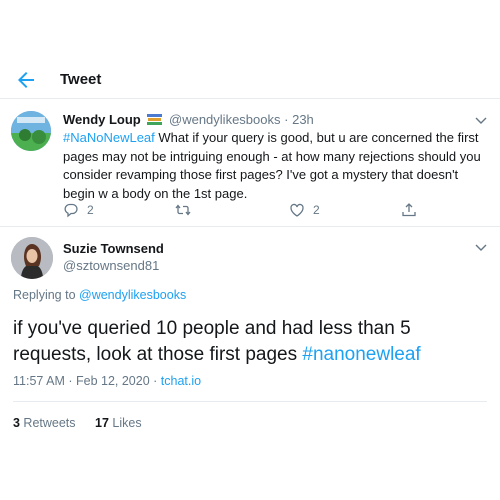  I want to click on hashtag-link: #NaNoNewLeaf, so click(109, 137).